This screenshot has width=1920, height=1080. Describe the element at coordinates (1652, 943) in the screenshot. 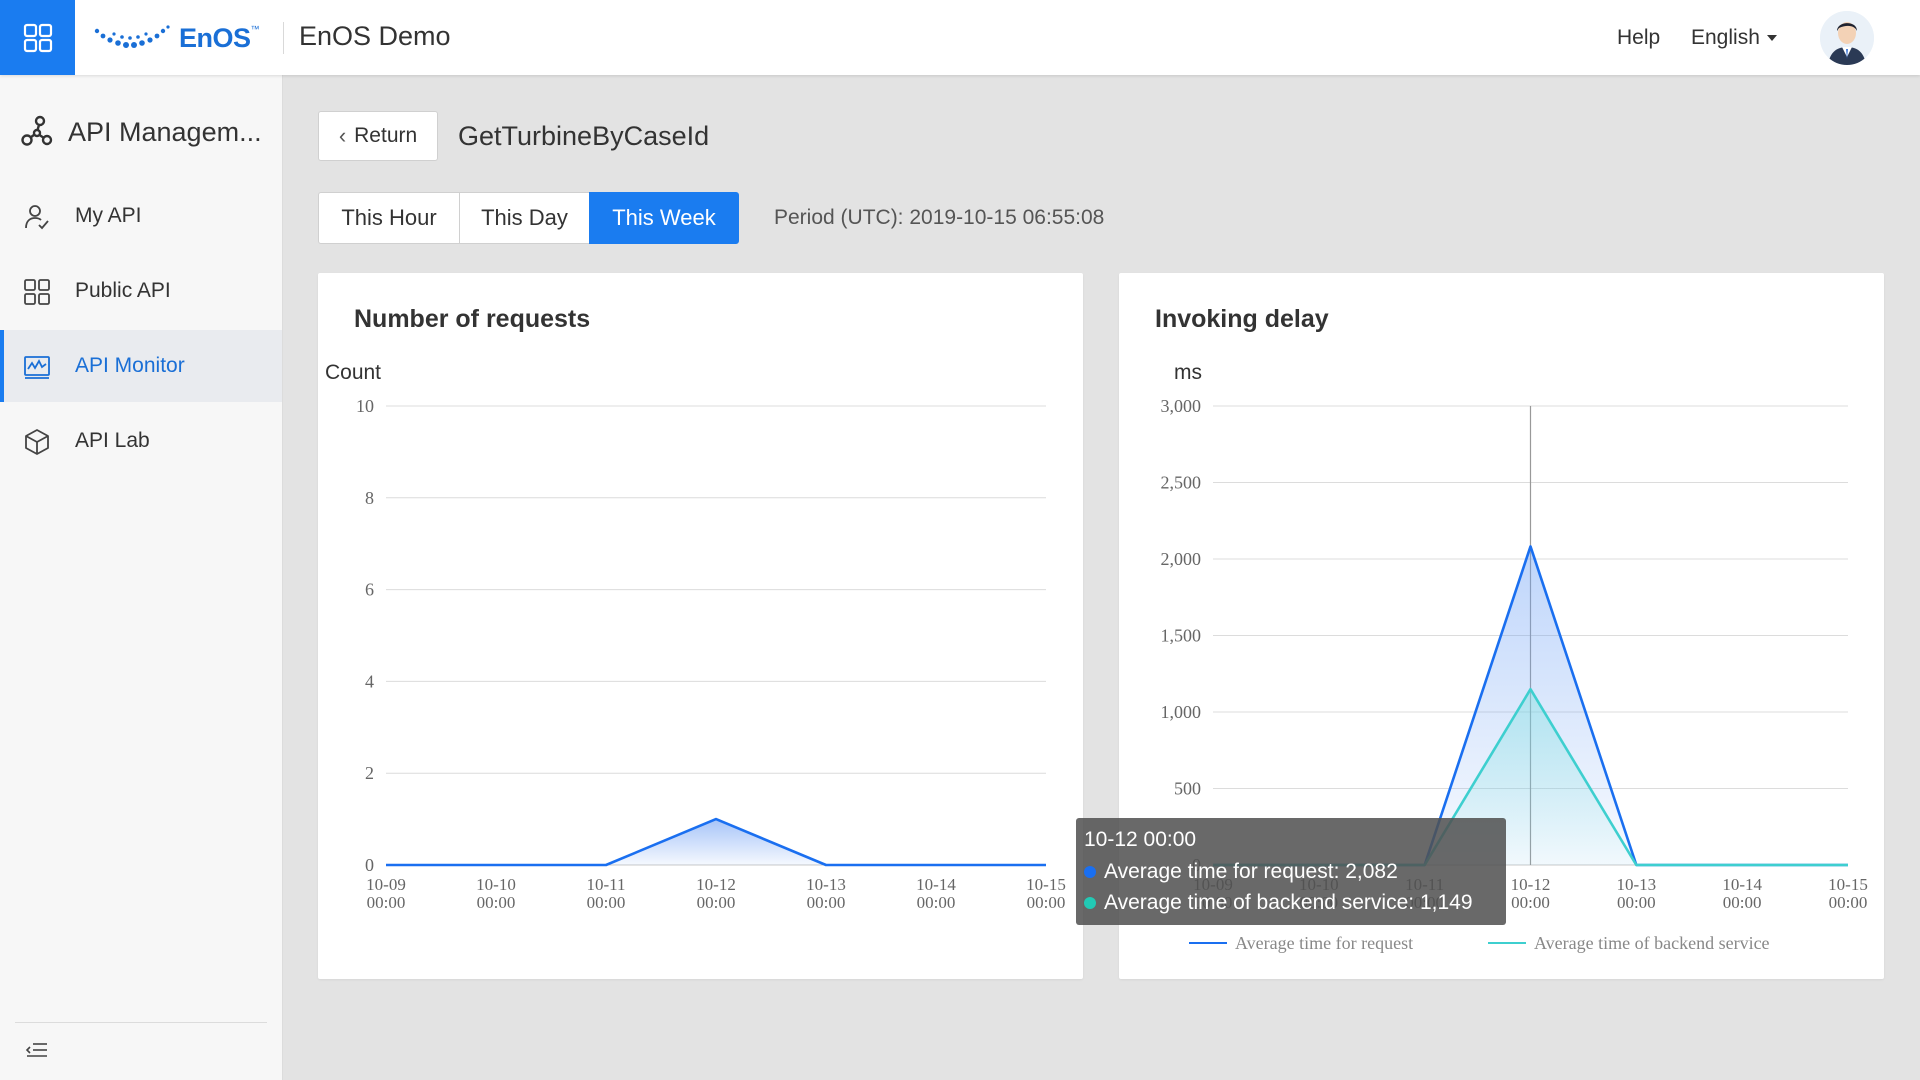

I see `legend-label: Average time of backend service` at that location.